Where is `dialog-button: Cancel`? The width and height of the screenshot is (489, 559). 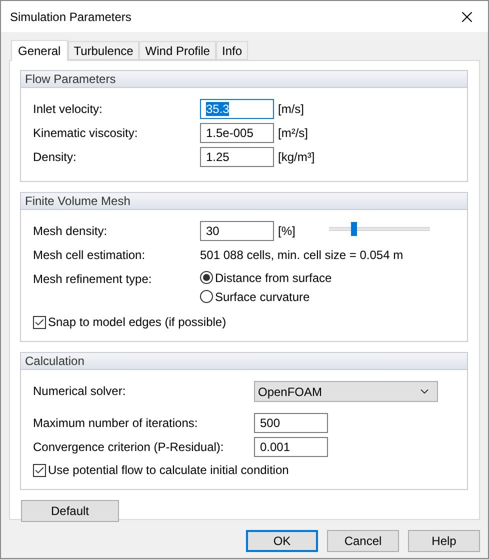
dialog-button: Cancel is located at coordinates (363, 541).